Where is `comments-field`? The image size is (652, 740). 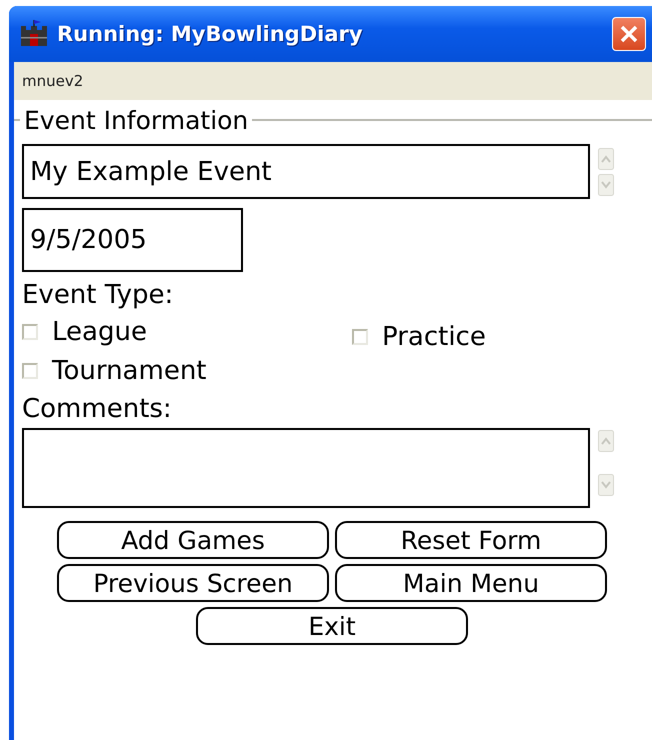
comments-field is located at coordinates (306, 468).